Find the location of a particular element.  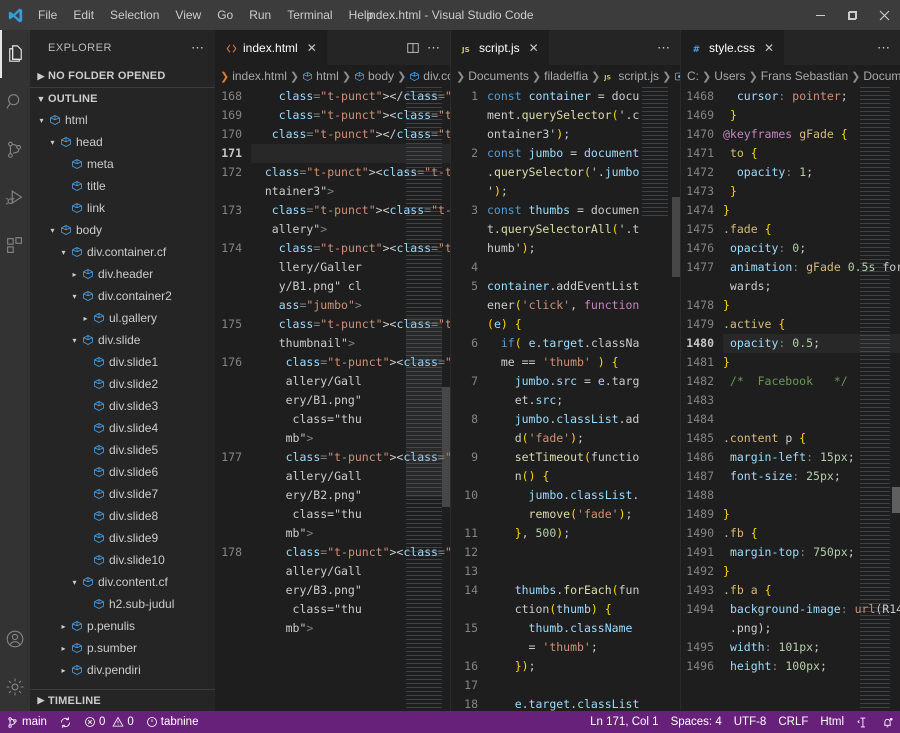

tab-style-css: # style.css ✕ is located at coordinates (733, 47).